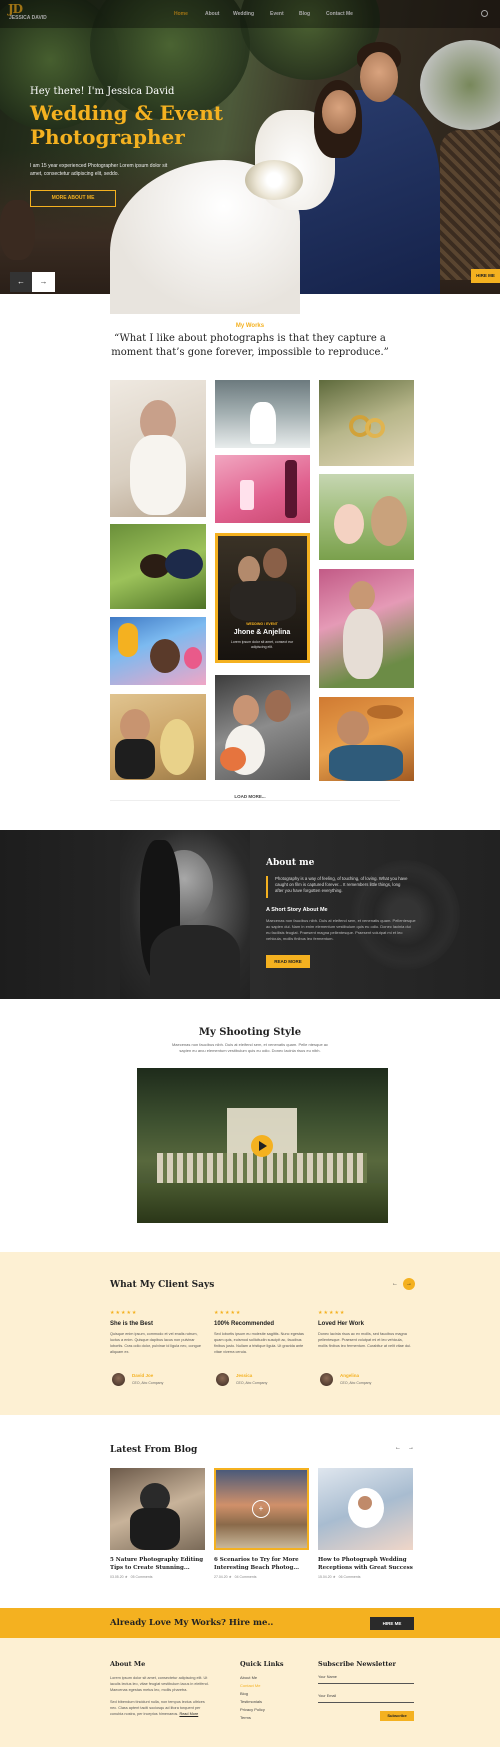 This screenshot has width=500, height=1747. Describe the element at coordinates (350, 1375) in the screenshot. I see `client-name: Angelina` at that location.